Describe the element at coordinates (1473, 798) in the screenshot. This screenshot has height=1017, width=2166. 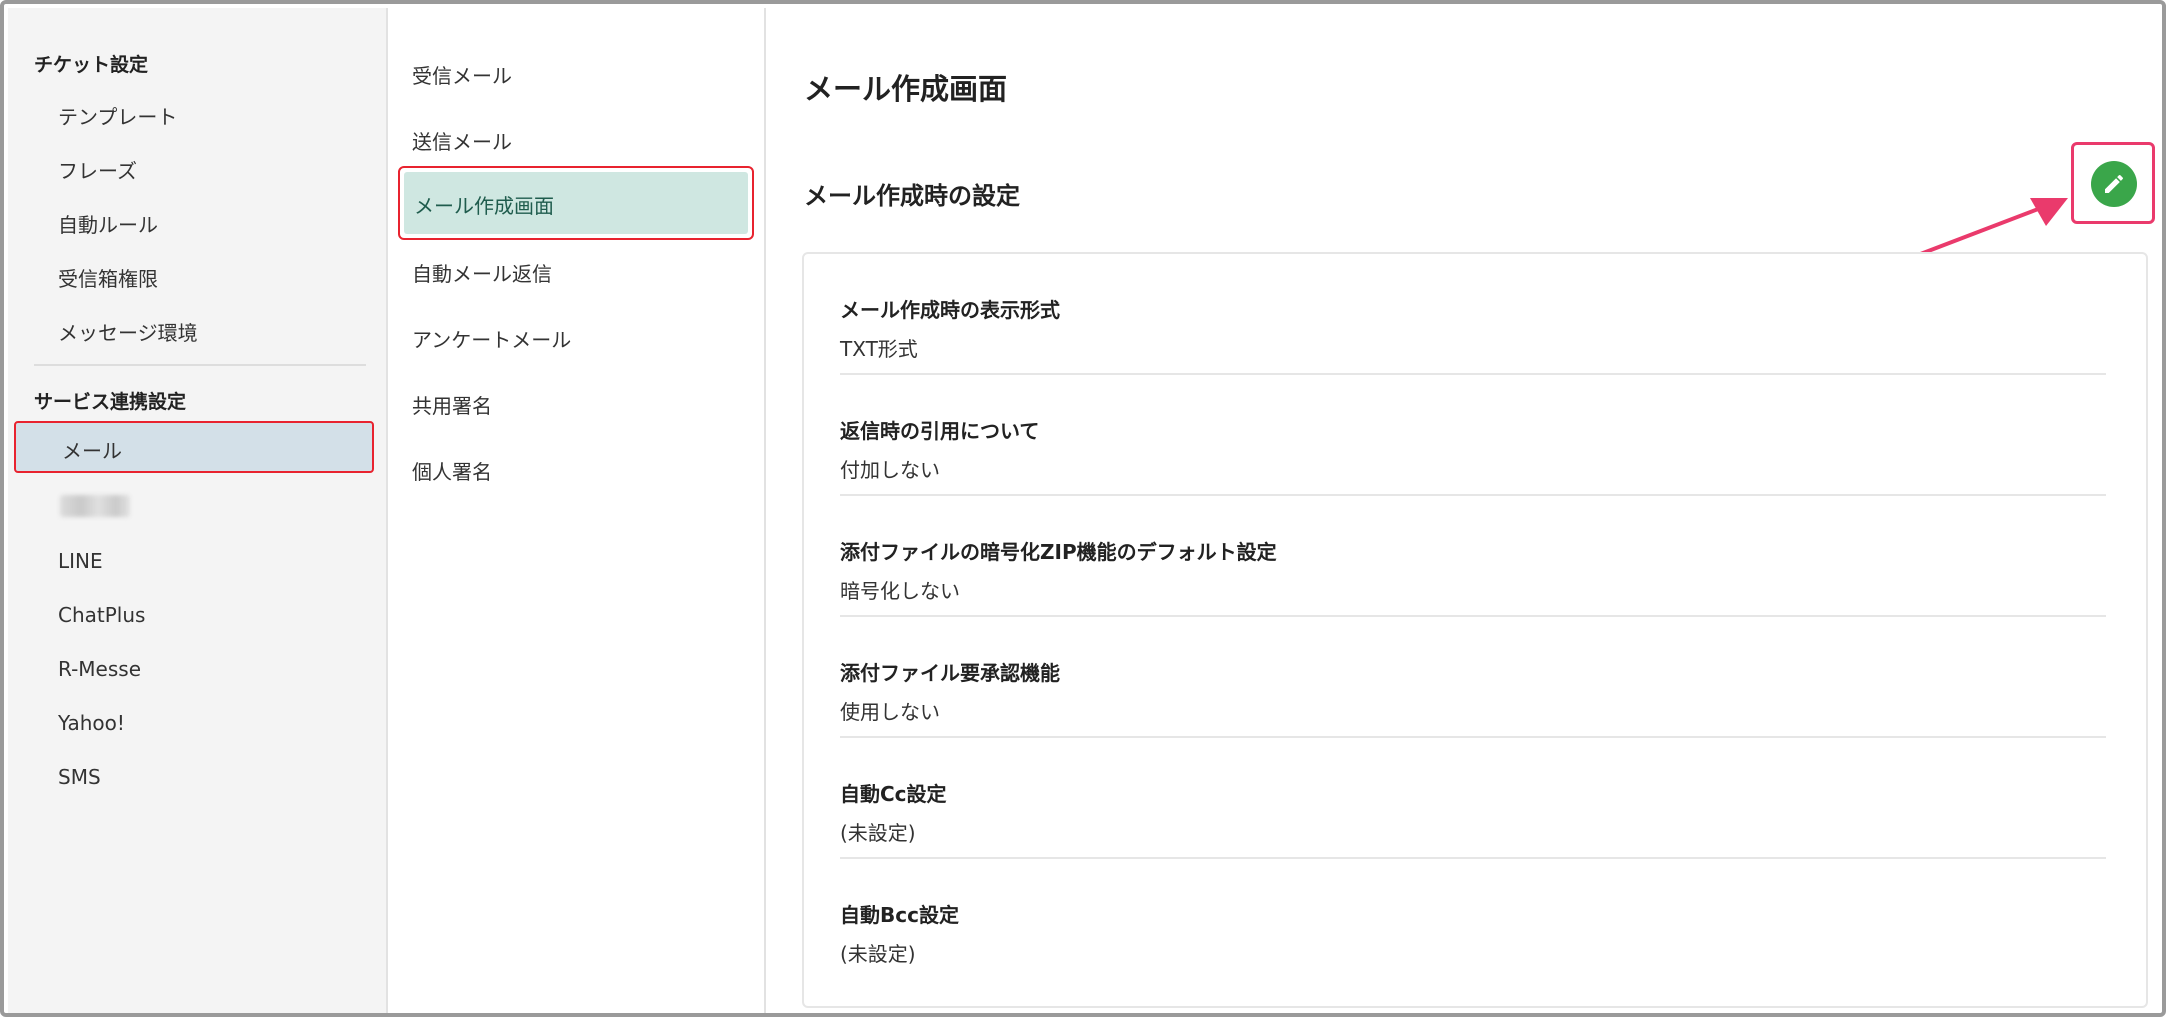
I see `setting-row: 自動Cc設定 (未設定)` at that location.